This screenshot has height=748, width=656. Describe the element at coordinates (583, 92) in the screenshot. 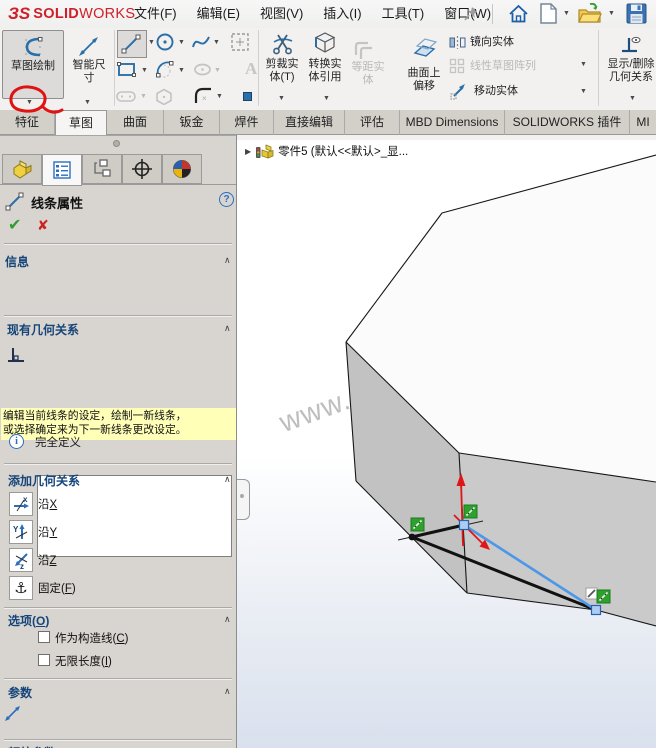

I see `move-dropdown-icon: ▼` at that location.